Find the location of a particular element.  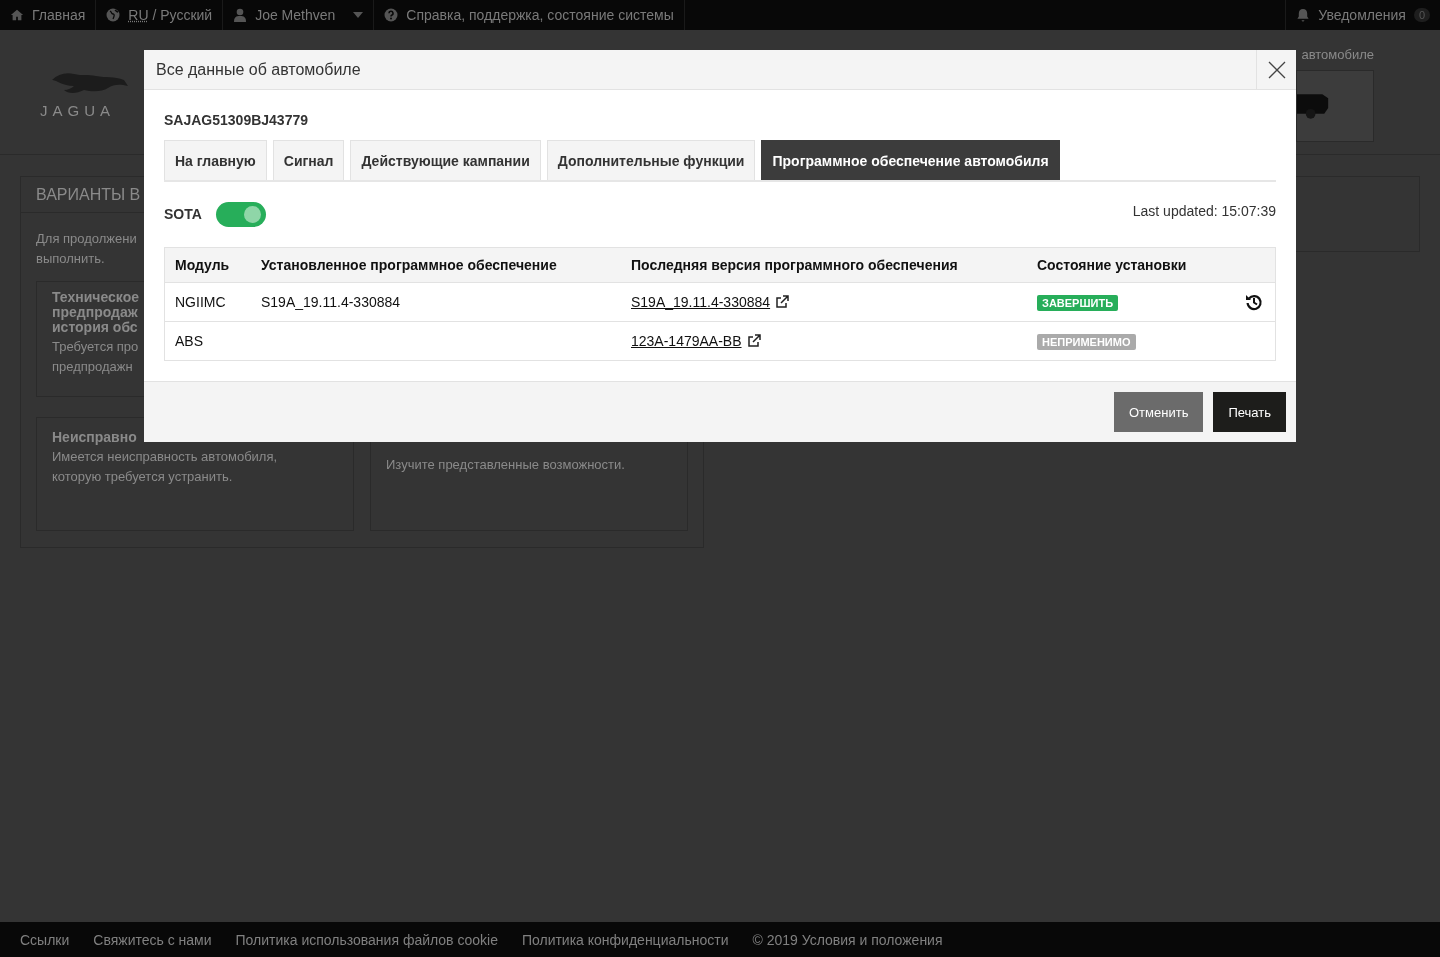

software-link: S19A_19.11.4-330884 is located at coordinates (701, 302).